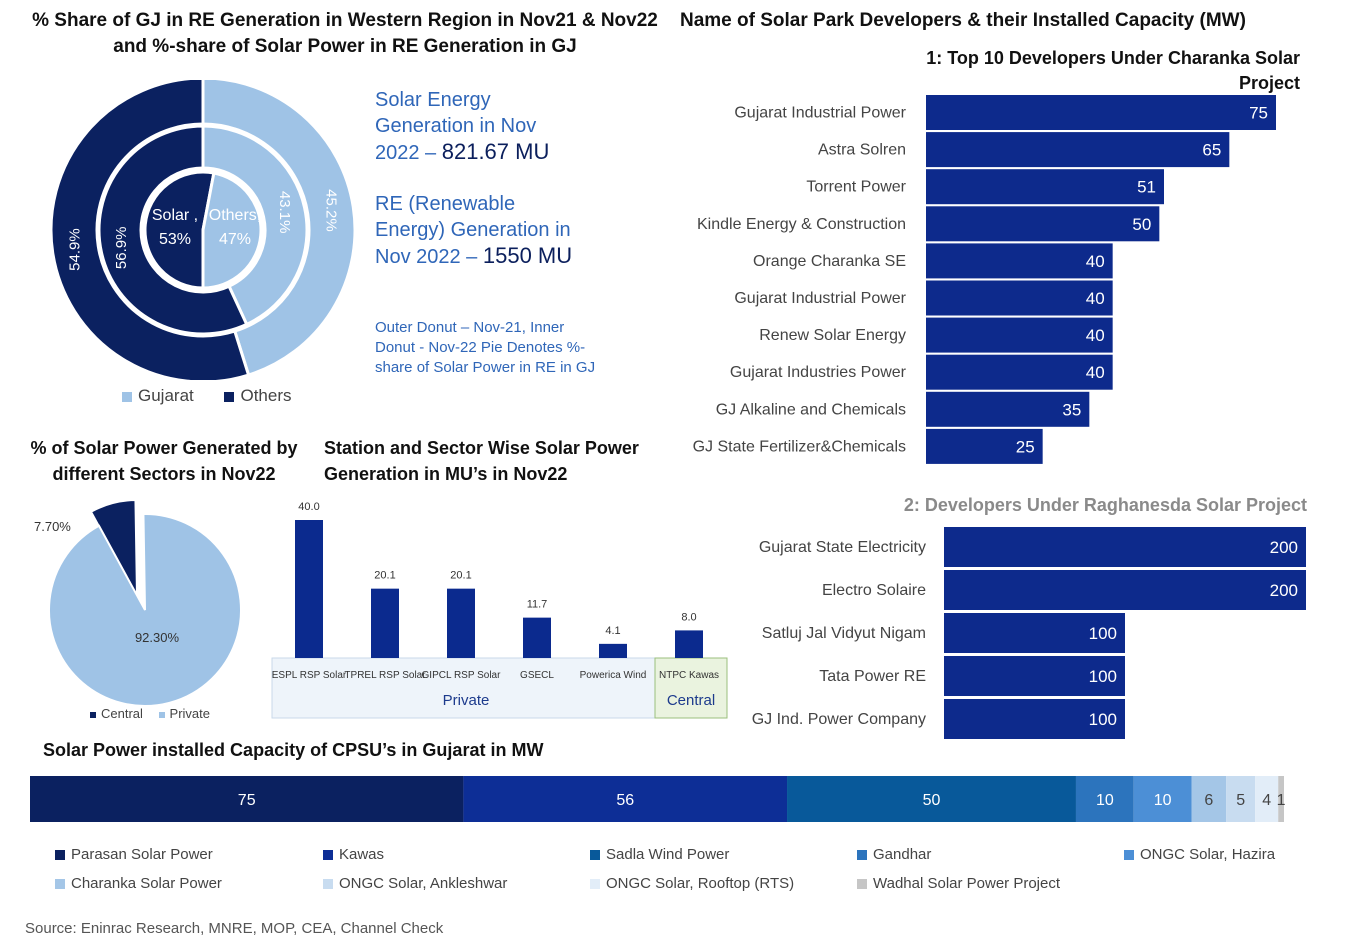 This screenshot has height=950, width=1349. Describe the element at coordinates (967, 883) in the screenshot. I see `cpsu-legend-label: Wadhal Solar Power Project` at that location.